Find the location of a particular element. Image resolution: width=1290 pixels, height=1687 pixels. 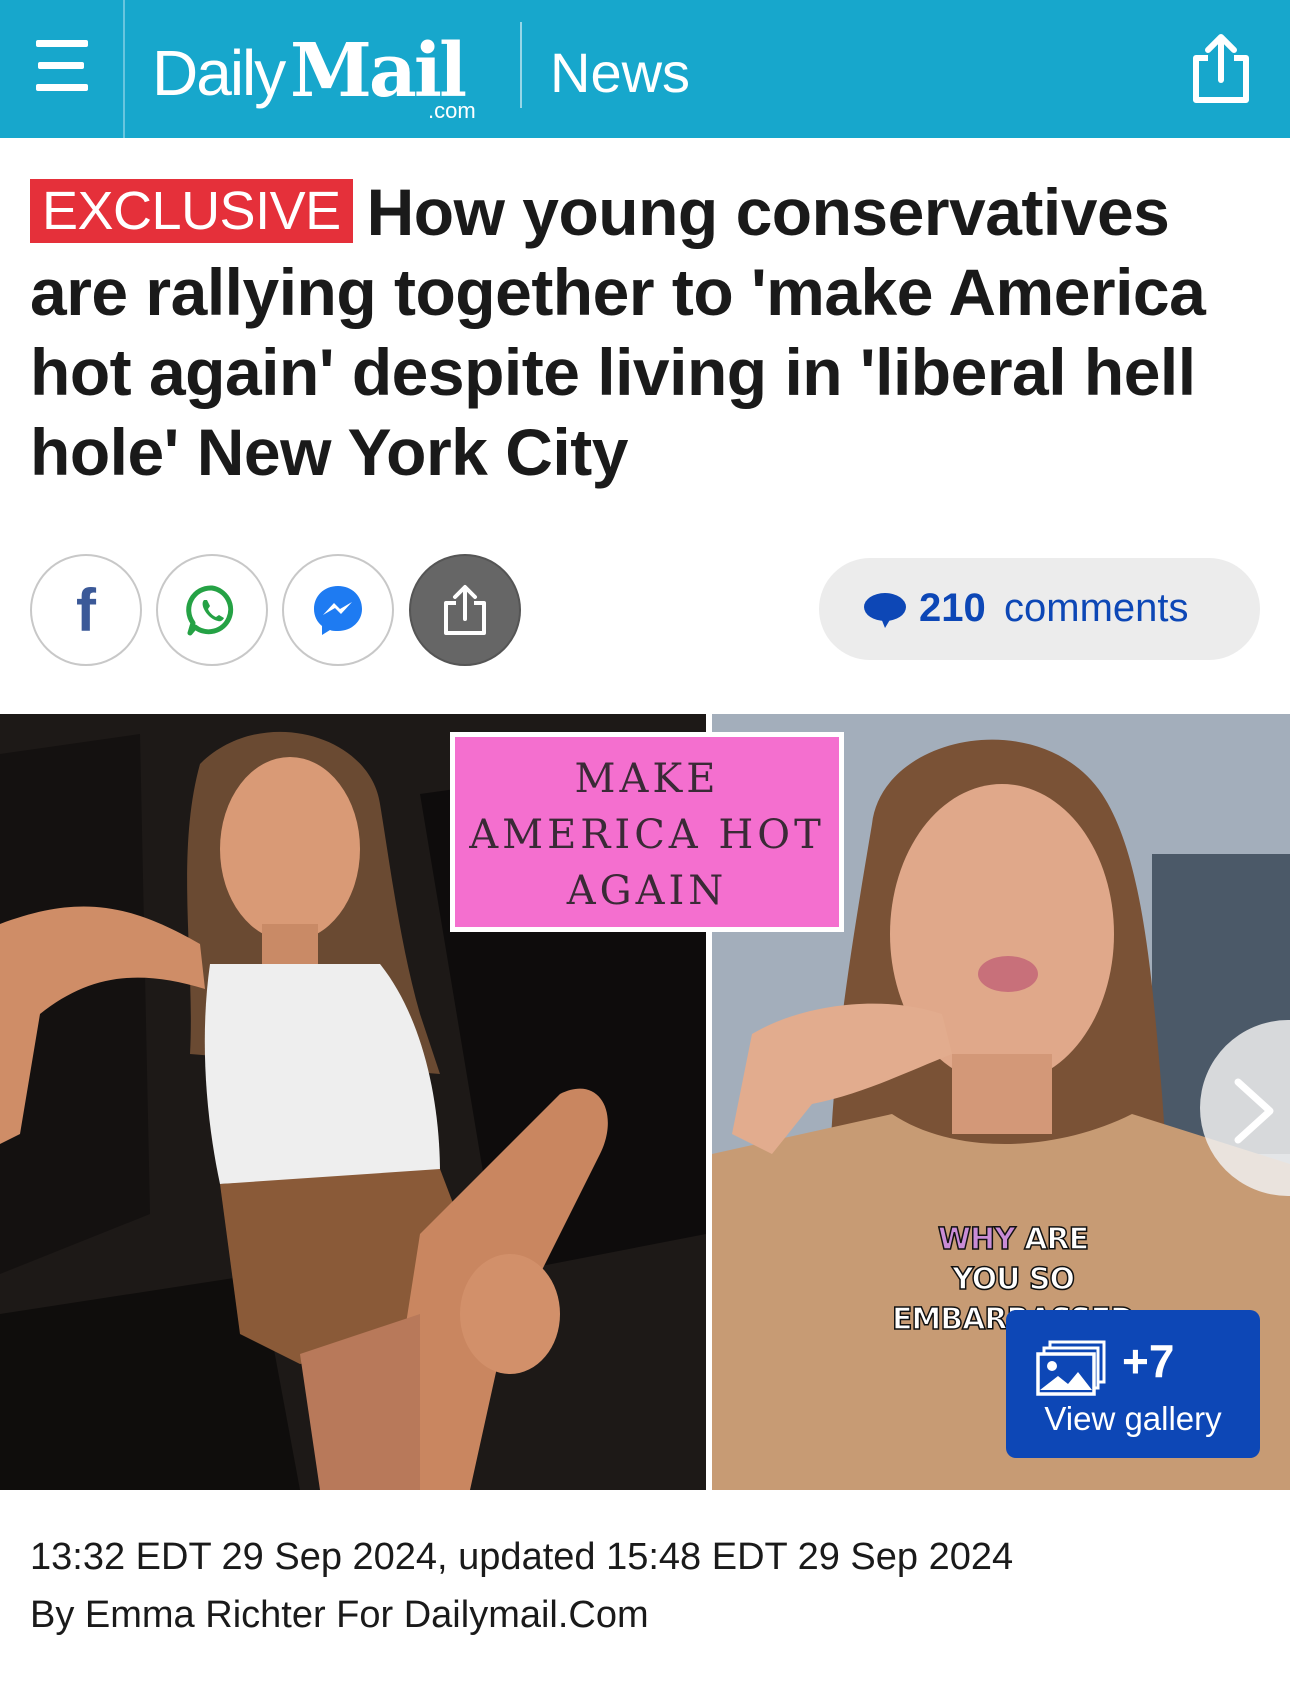

menu-icon is located at coordinates (62, 69).